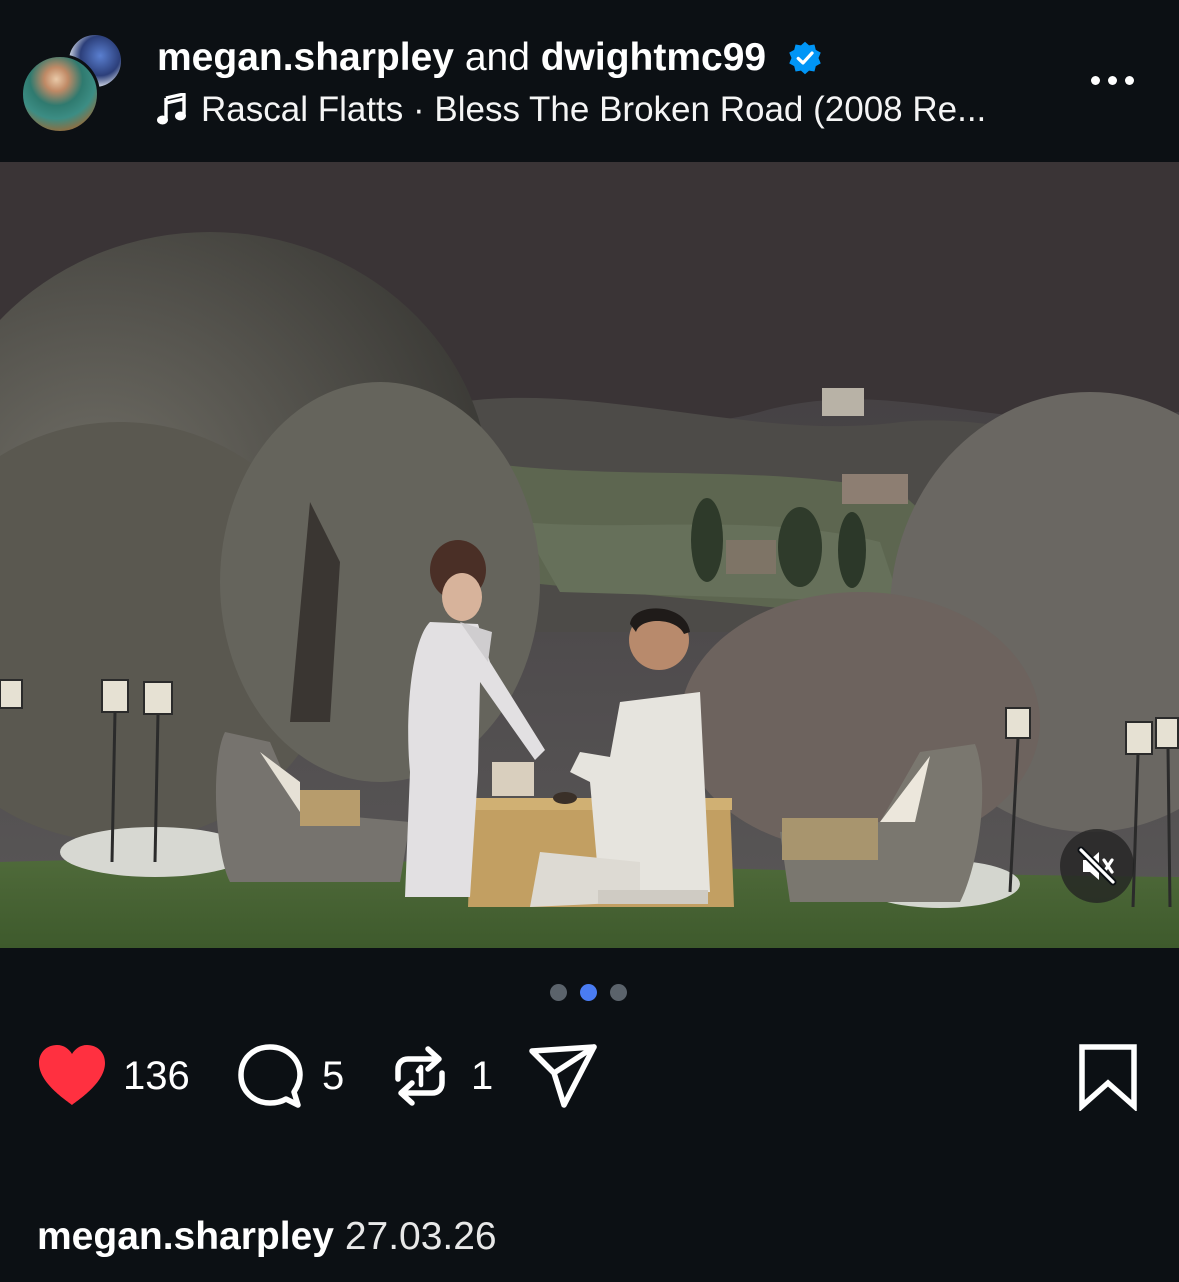 The image size is (1179, 1282). I want to click on avatar-megan-sharpley, so click(60, 94).